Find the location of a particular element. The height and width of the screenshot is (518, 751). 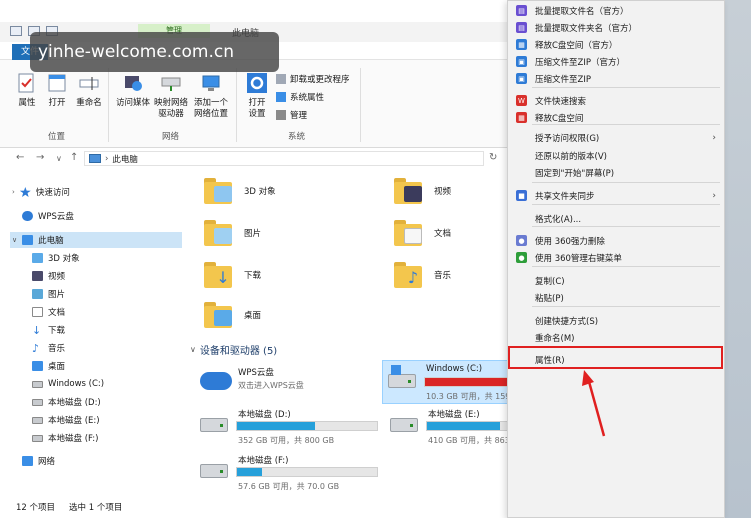

uninstall-program-button: 卸载或更改程序 is located at coordinates (313, 79).